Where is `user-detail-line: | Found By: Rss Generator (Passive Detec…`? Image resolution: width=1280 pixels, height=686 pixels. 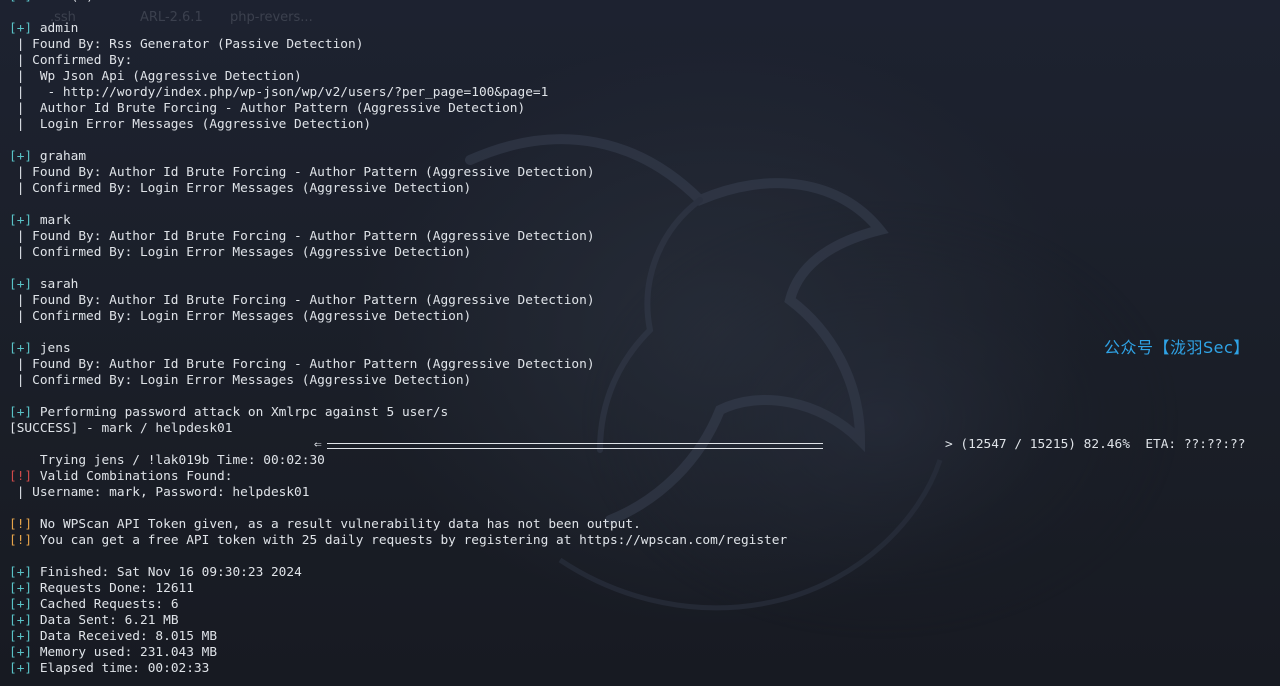
user-detail-line: | Found By: Rss Generator (Passive Detec… is located at coordinates (186, 44).